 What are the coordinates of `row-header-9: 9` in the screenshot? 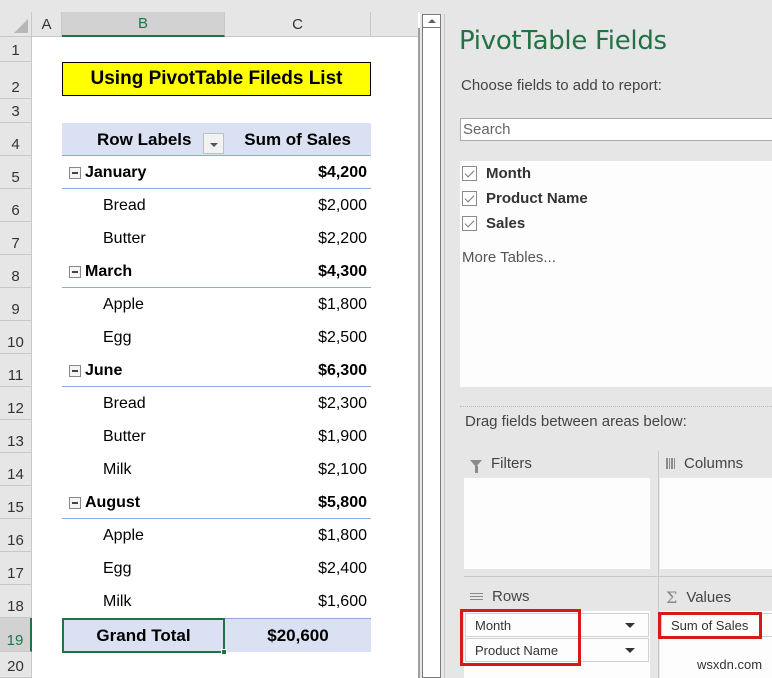 It's located at (16, 304).